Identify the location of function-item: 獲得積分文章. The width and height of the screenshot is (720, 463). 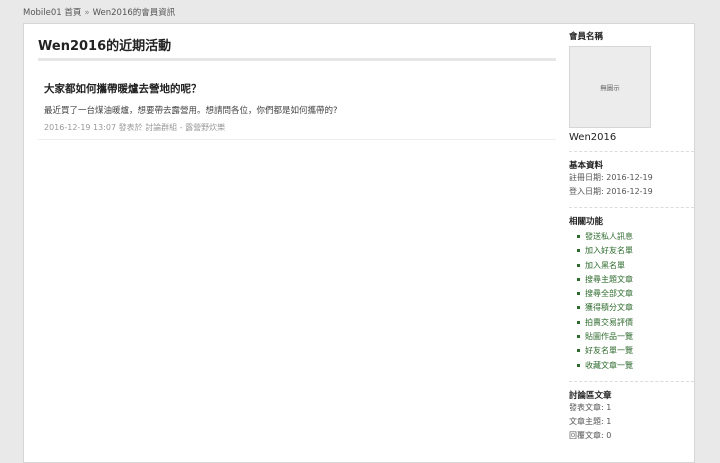
(635, 308).